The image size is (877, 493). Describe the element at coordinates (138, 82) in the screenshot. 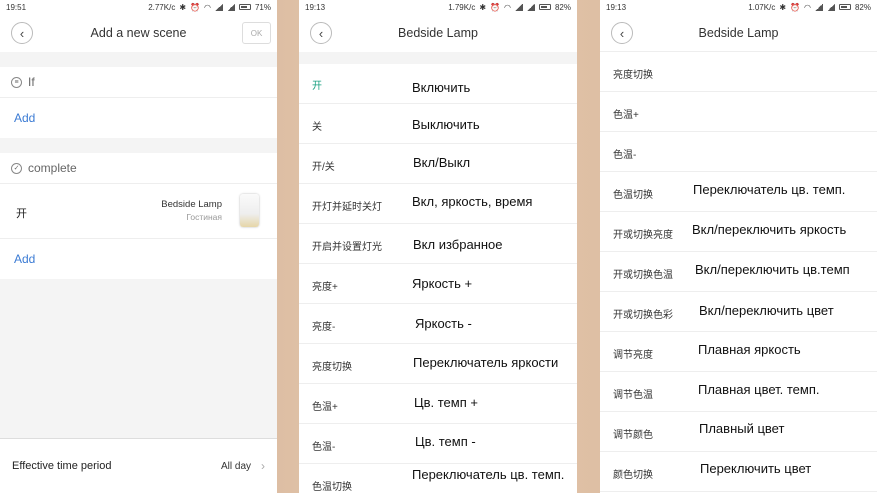

I see `if-section-header: ≡ If` at that location.